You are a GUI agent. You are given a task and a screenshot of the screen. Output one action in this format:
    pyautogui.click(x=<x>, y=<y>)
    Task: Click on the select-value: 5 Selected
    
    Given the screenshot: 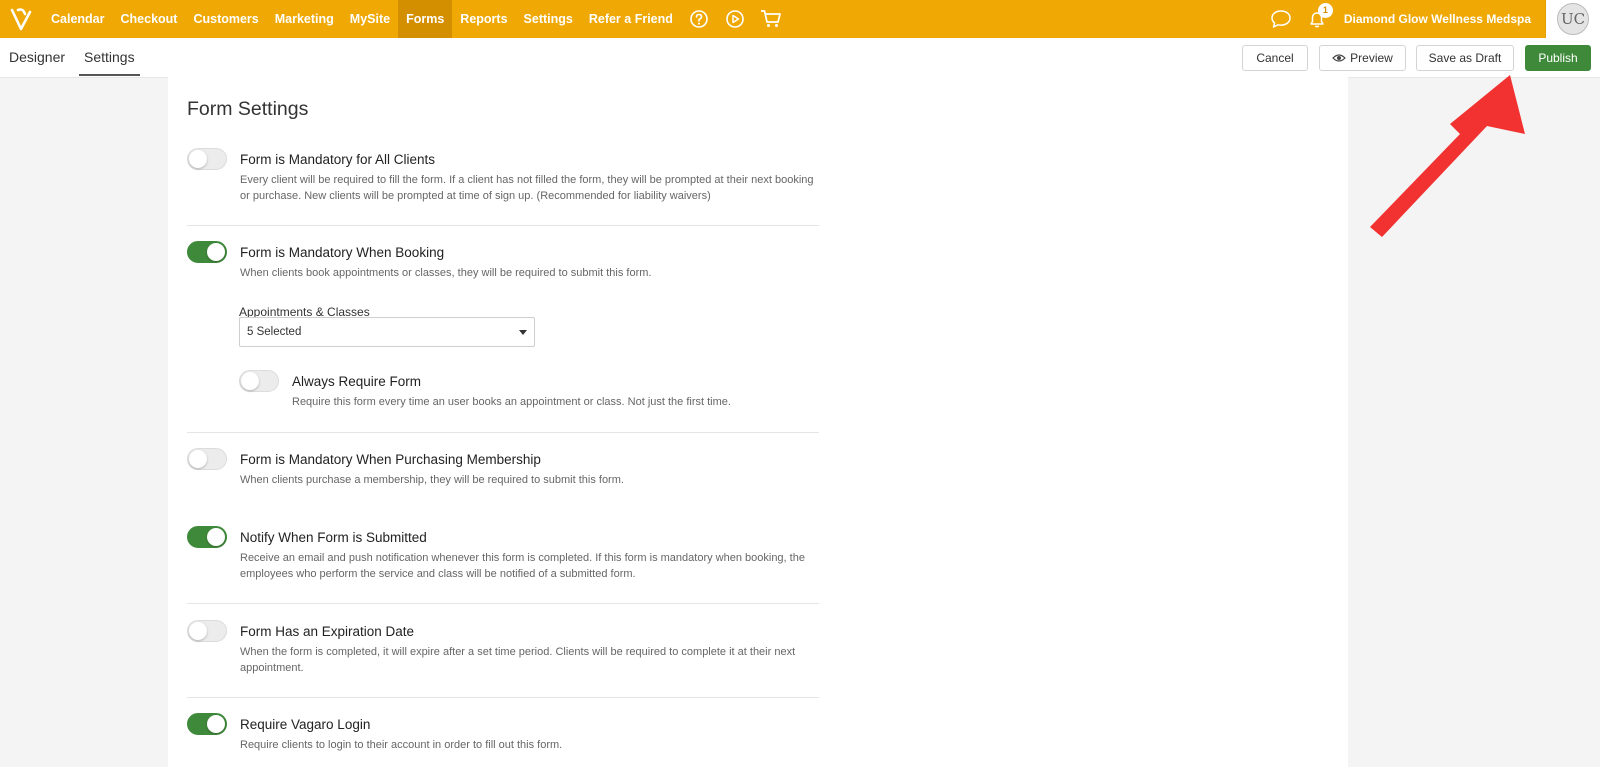 What is the action you would take?
    pyautogui.click(x=274, y=332)
    